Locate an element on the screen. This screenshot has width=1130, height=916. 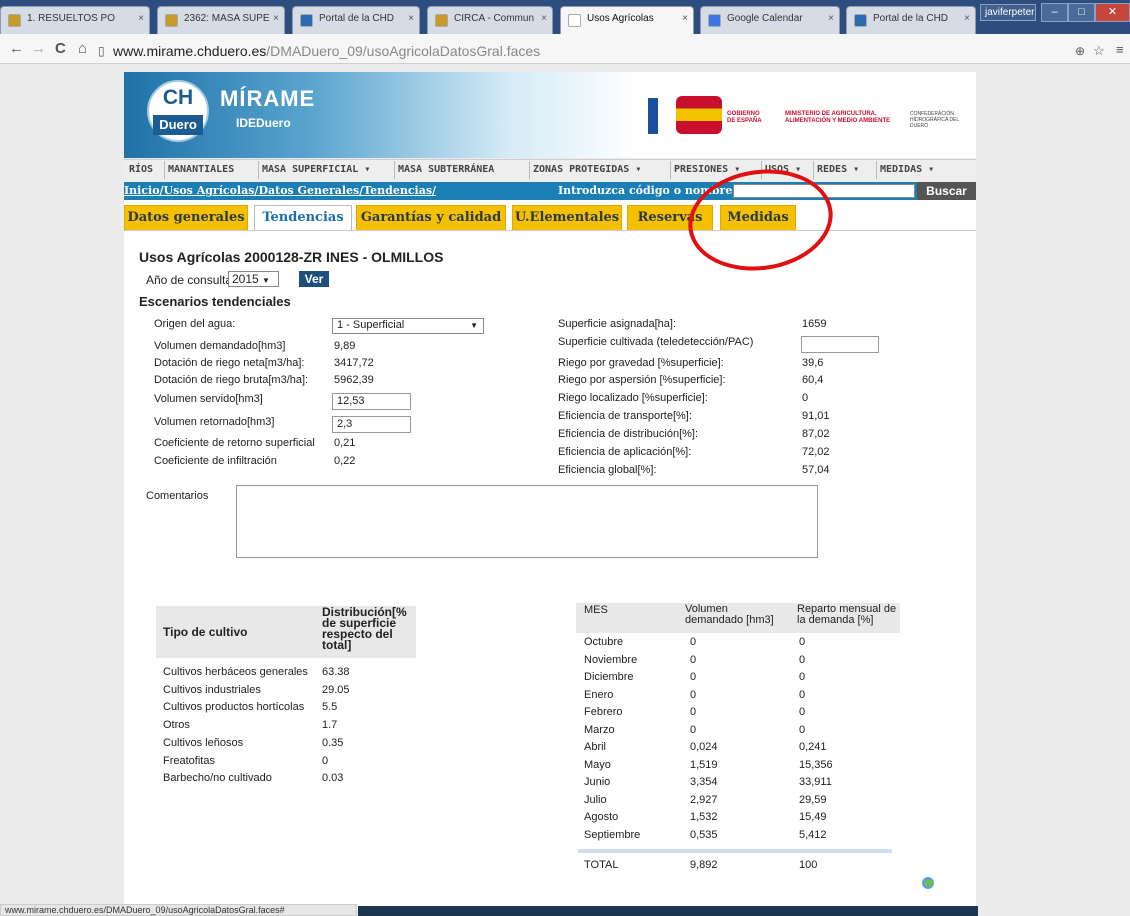
year-value: 2015 is located at coordinates (245, 279).